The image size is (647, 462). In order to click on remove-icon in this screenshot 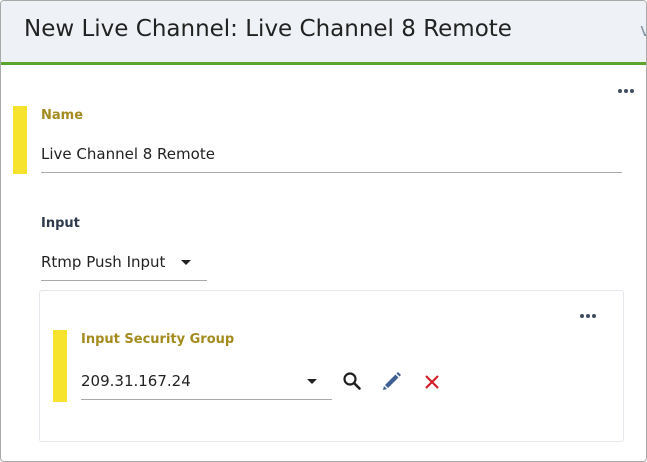, I will do `click(432, 382)`.